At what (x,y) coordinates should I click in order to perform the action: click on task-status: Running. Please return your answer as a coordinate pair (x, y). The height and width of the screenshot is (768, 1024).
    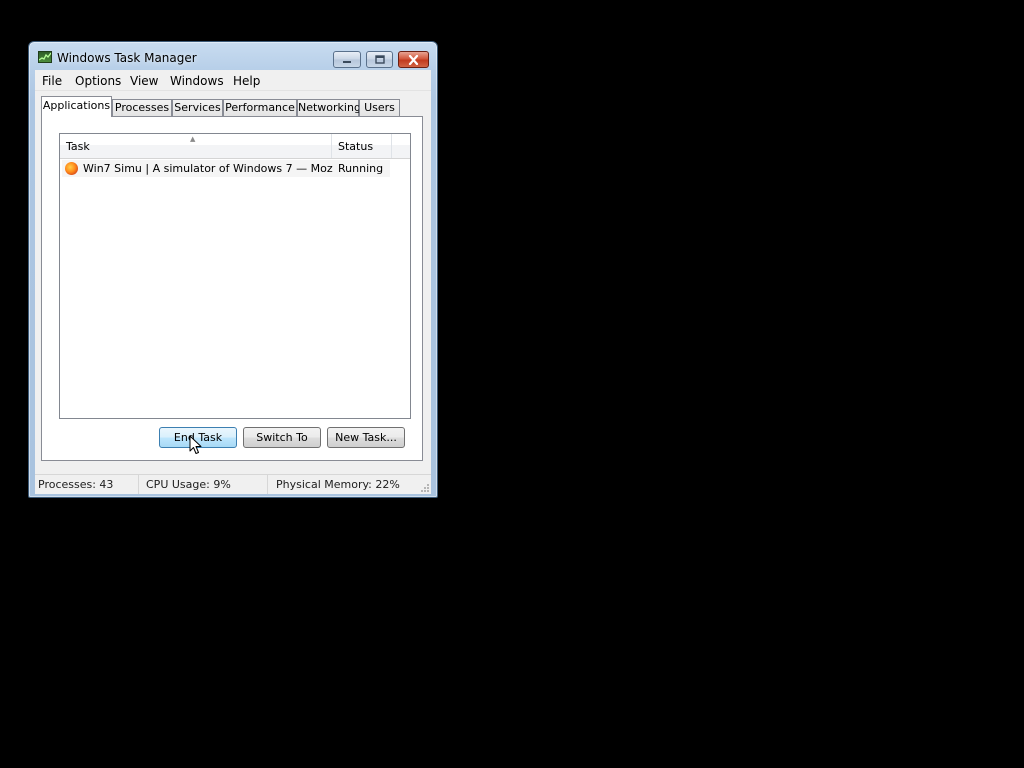
    Looking at the image, I should click on (361, 168).